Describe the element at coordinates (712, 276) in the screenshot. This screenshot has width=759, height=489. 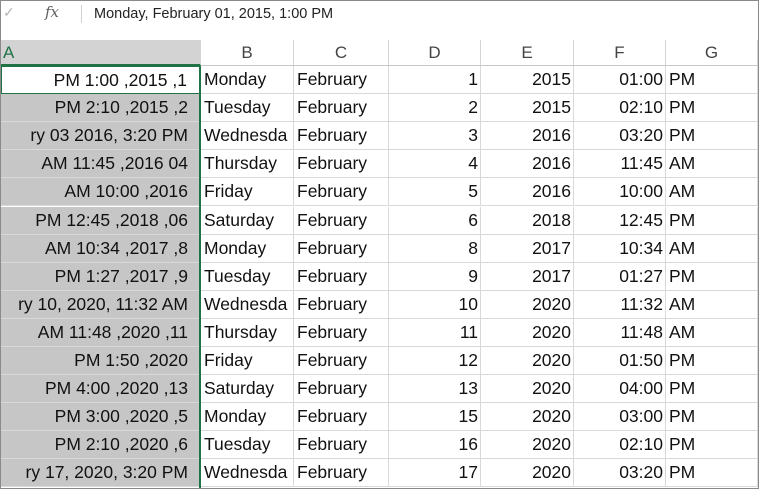
I see `cell-g9: PM` at that location.